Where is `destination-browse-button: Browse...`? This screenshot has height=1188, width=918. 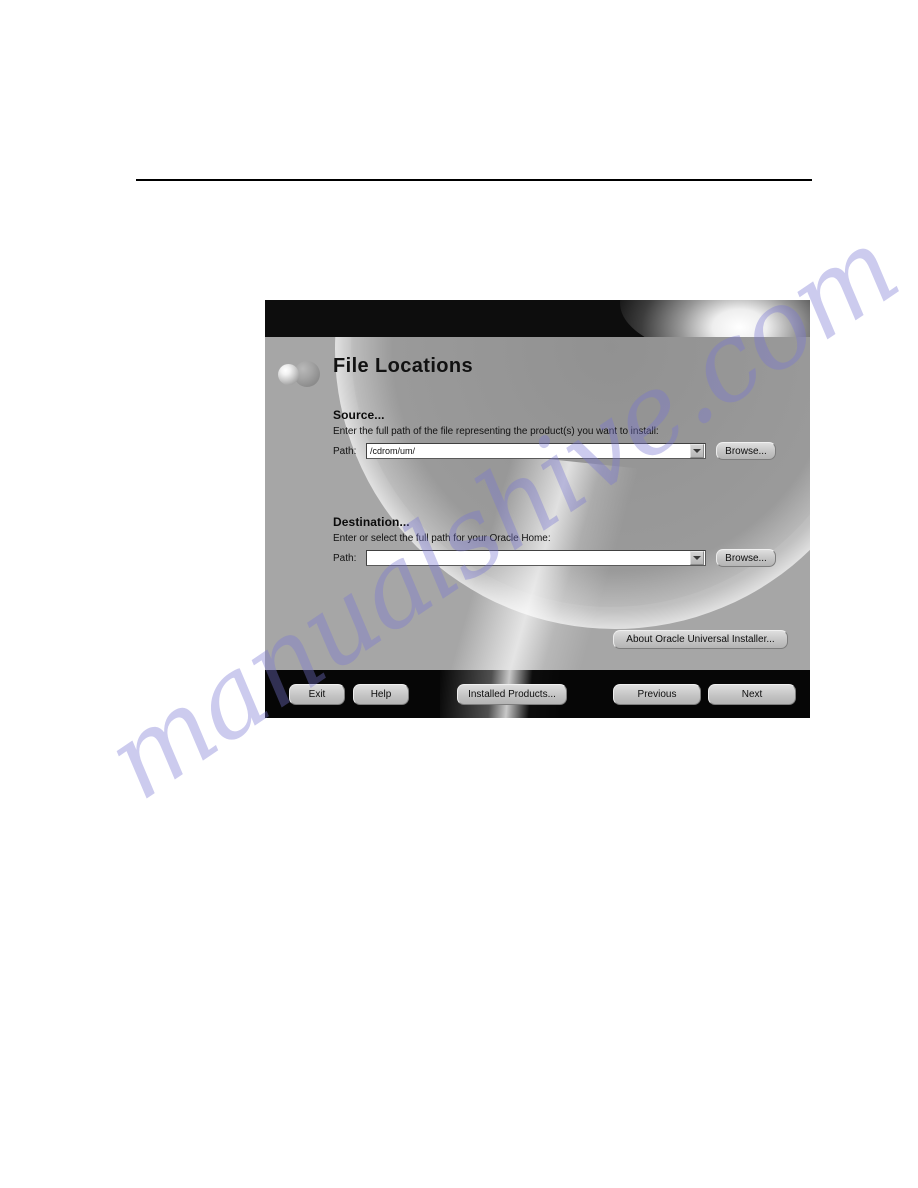
destination-browse-button: Browse... is located at coordinates (746, 558).